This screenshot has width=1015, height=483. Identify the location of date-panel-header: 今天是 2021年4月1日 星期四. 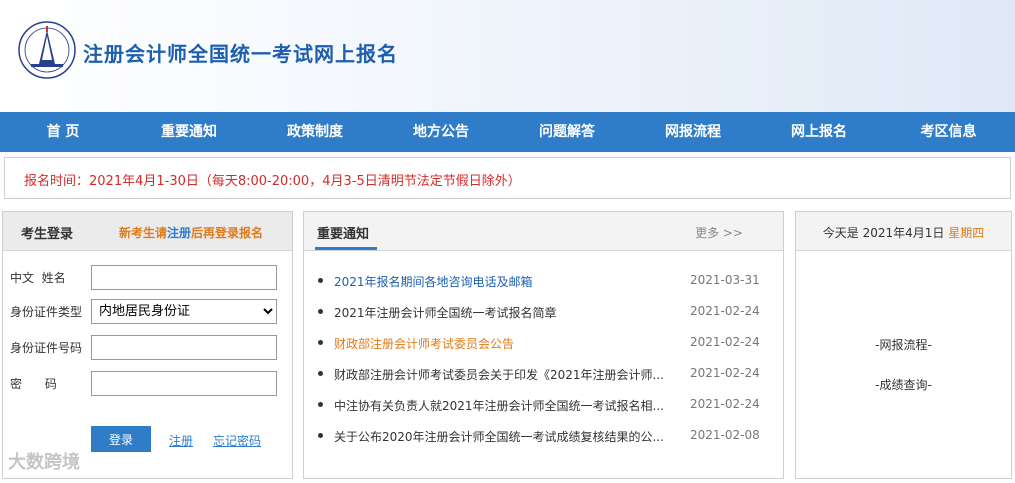
(903, 231).